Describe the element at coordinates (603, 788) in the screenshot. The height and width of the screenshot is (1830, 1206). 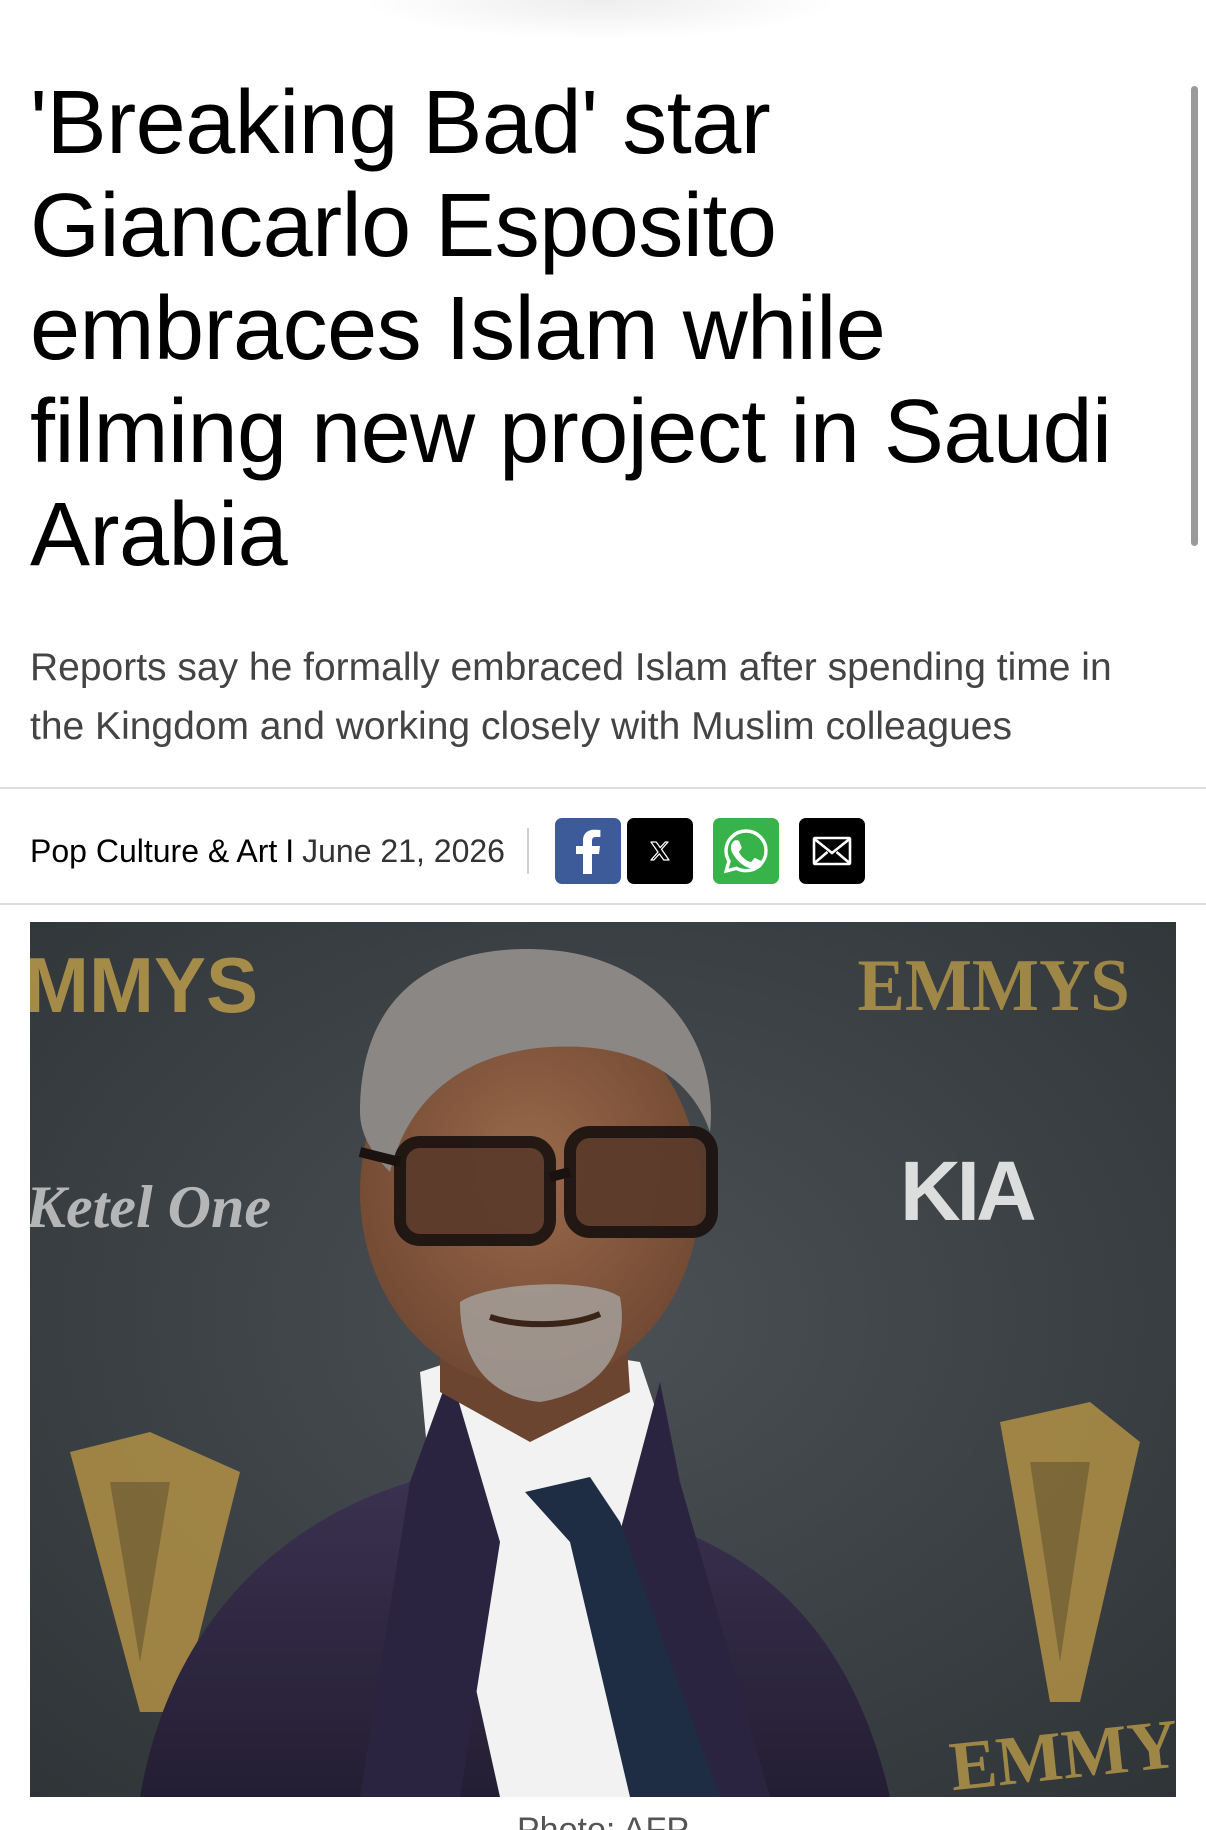
I see `divider-top` at that location.